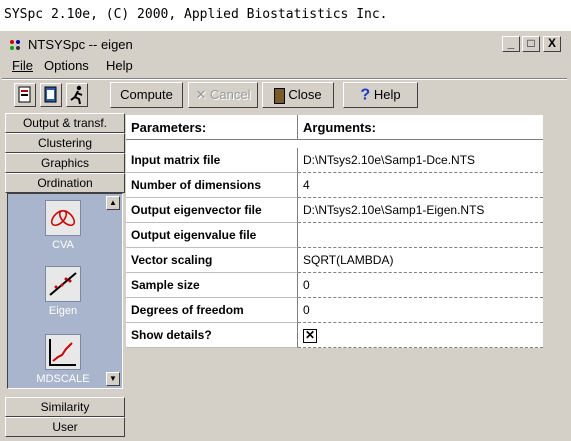  Describe the element at coordinates (380, 95) in the screenshot. I see `help-button: ? Help` at that location.